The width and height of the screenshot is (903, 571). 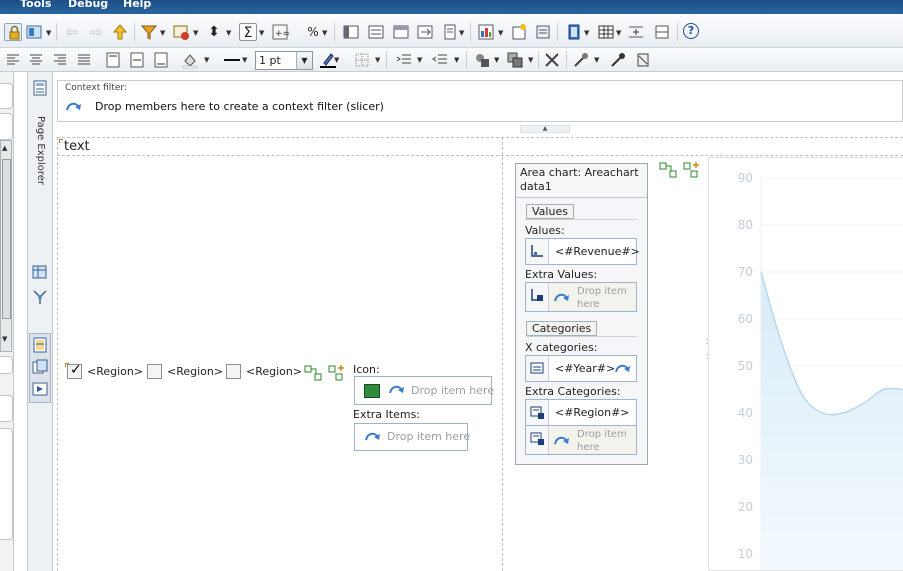 I want to click on group-icon, so click(x=515, y=60).